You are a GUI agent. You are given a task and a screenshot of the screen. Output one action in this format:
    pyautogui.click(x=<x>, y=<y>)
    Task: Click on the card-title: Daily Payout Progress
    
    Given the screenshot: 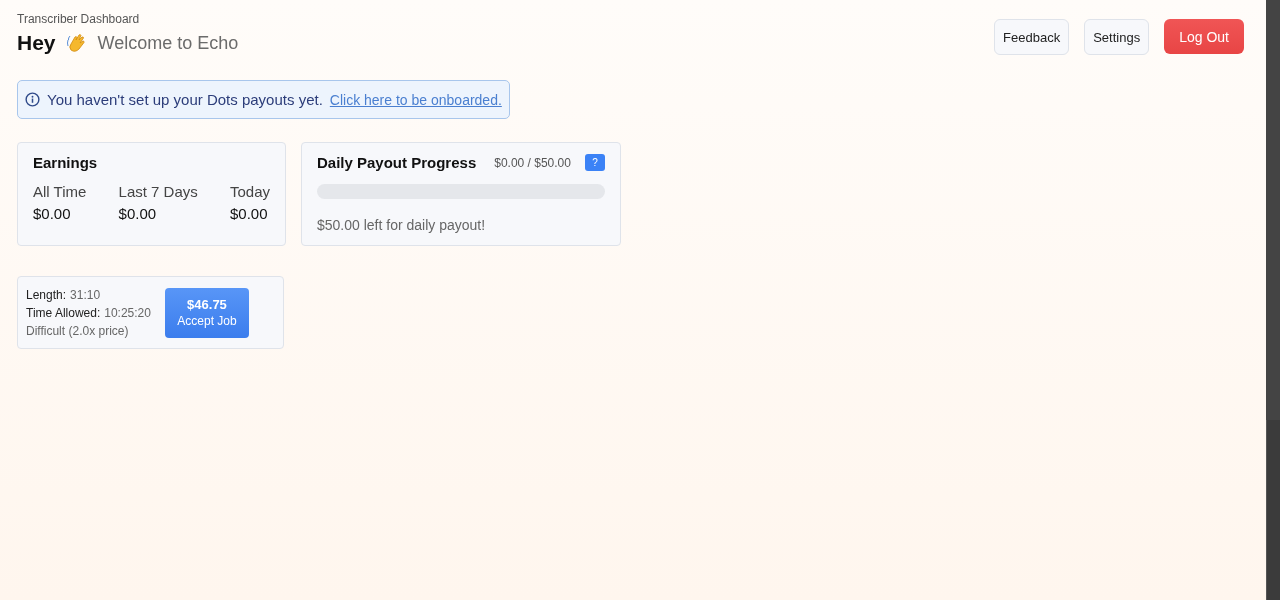 What is the action you would take?
    pyautogui.click(x=397, y=162)
    